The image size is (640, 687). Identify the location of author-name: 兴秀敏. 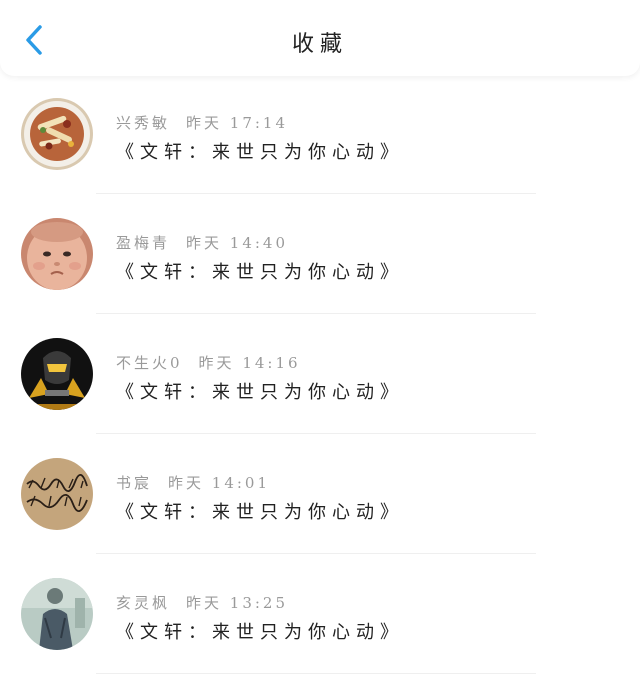
(143, 123).